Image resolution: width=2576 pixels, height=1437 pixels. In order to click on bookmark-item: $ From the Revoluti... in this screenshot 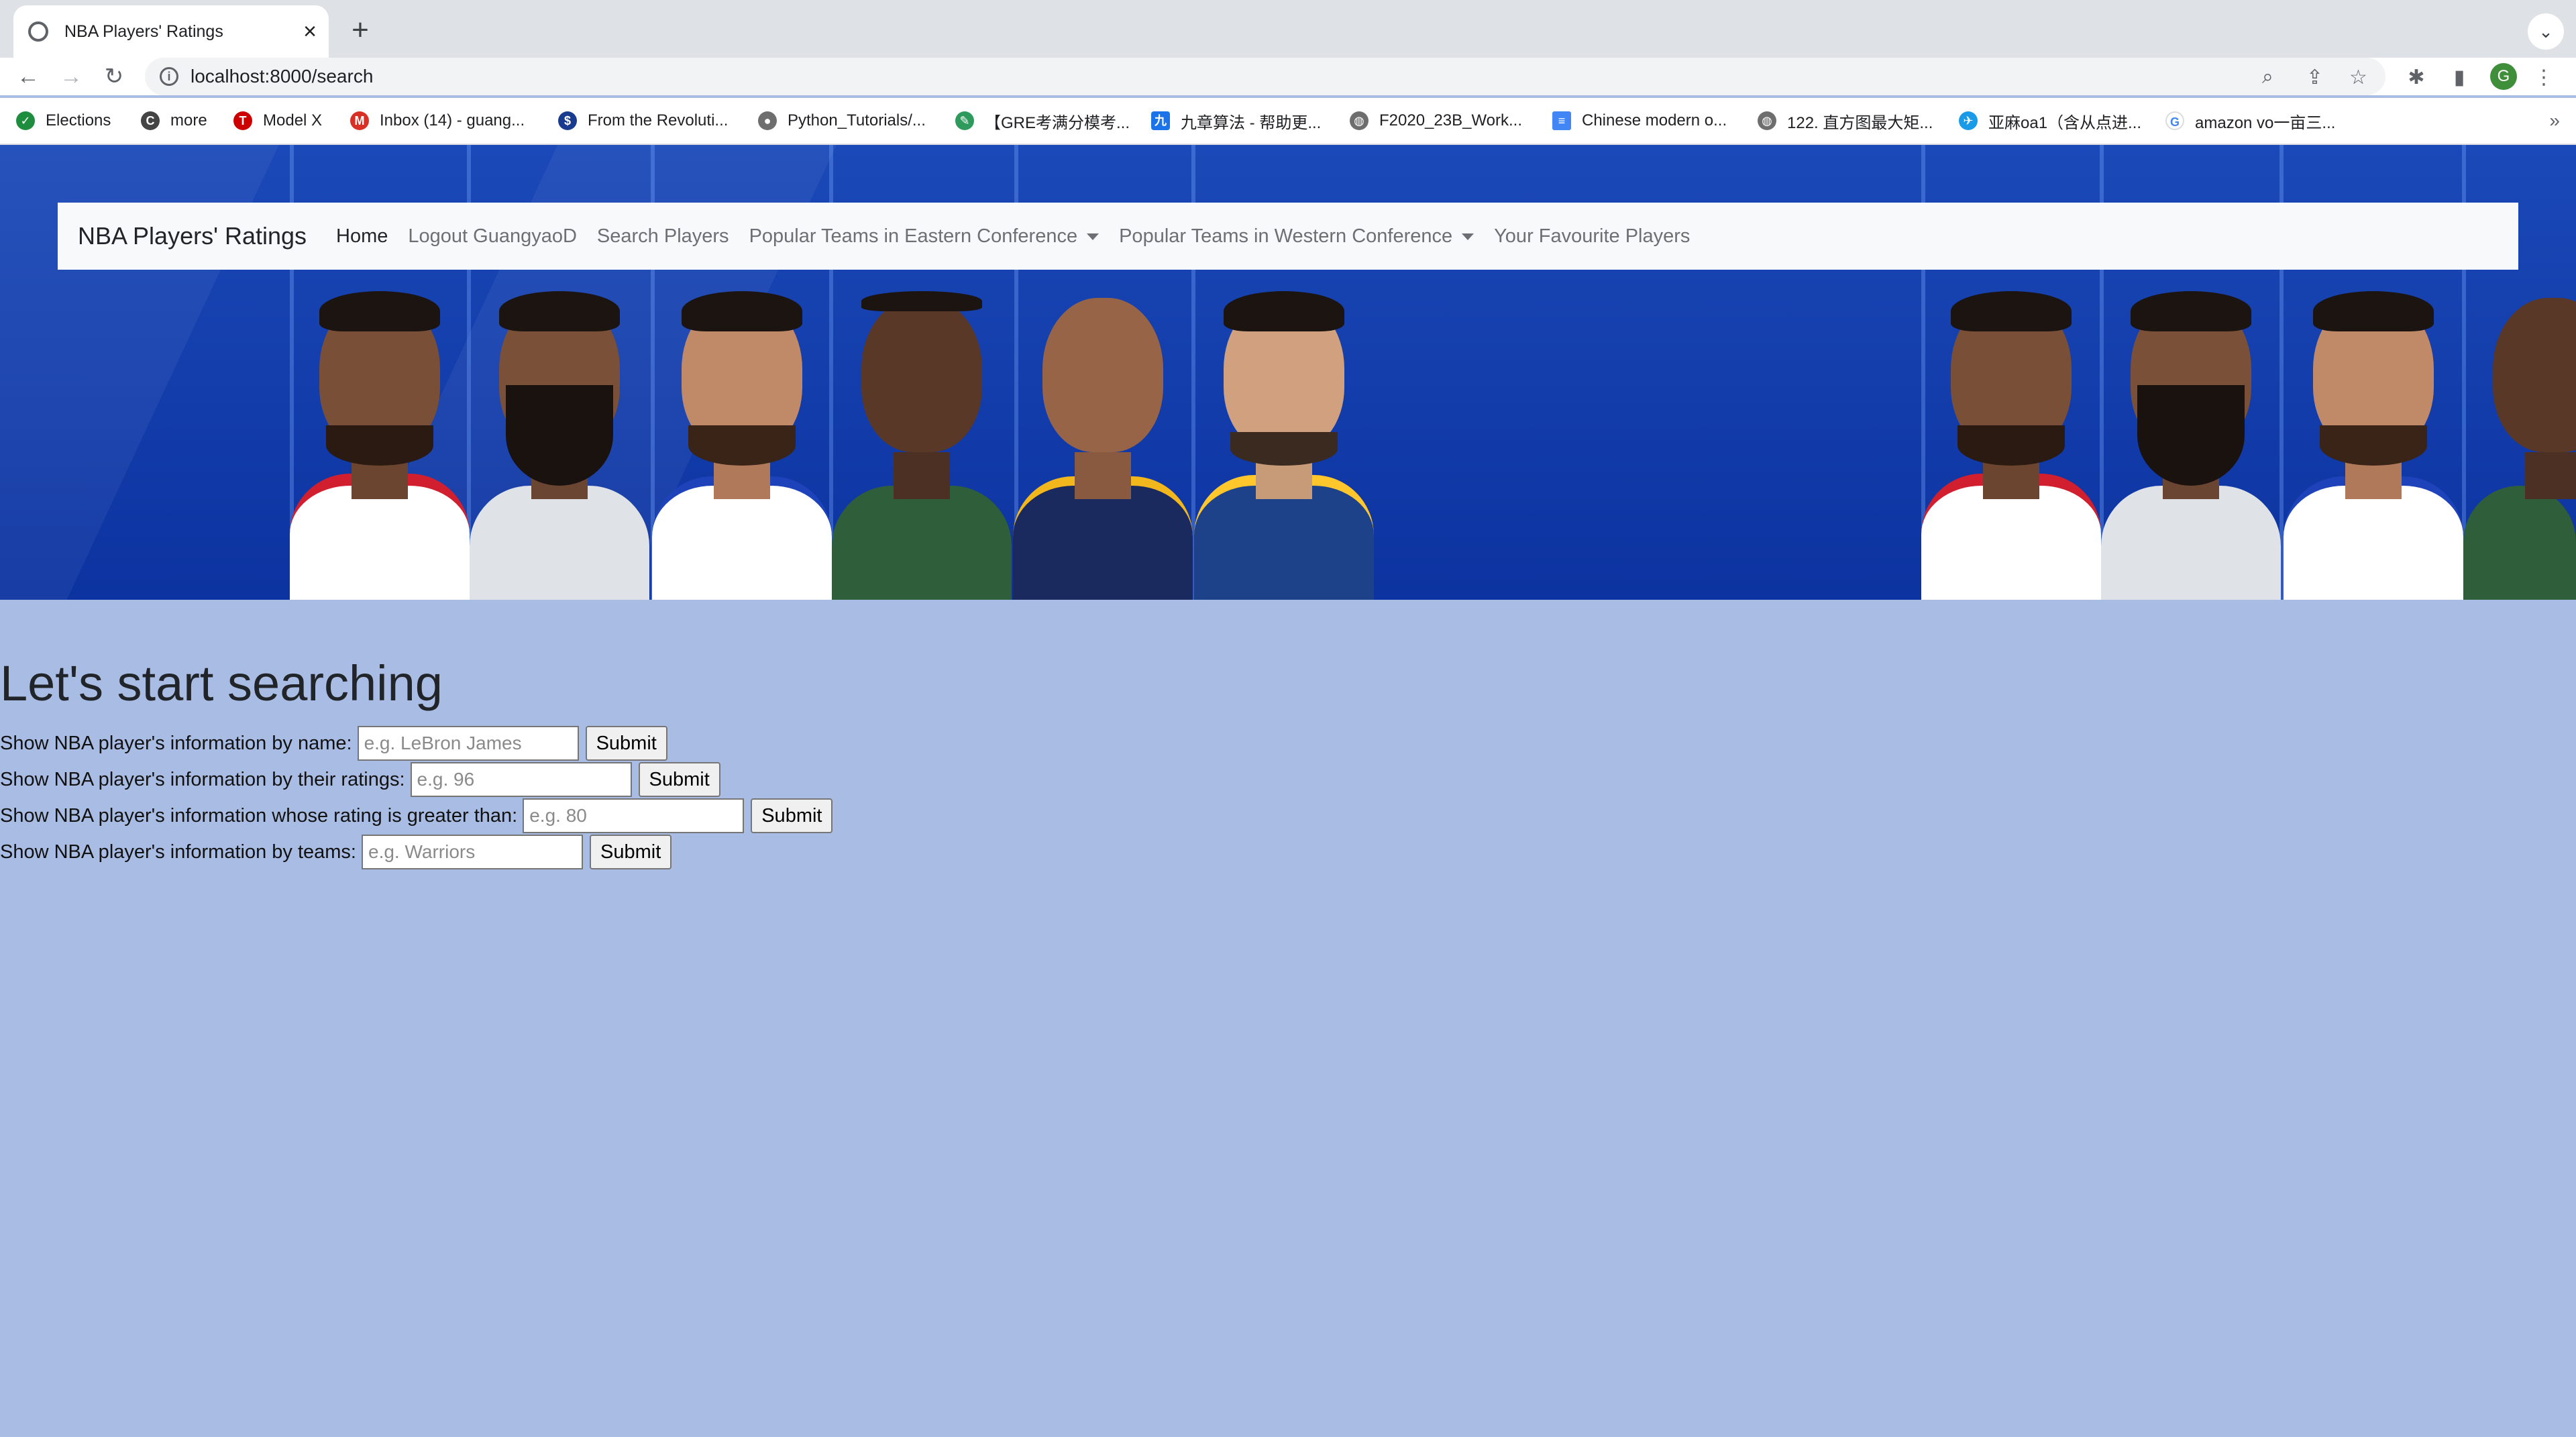, I will do `click(643, 121)`.